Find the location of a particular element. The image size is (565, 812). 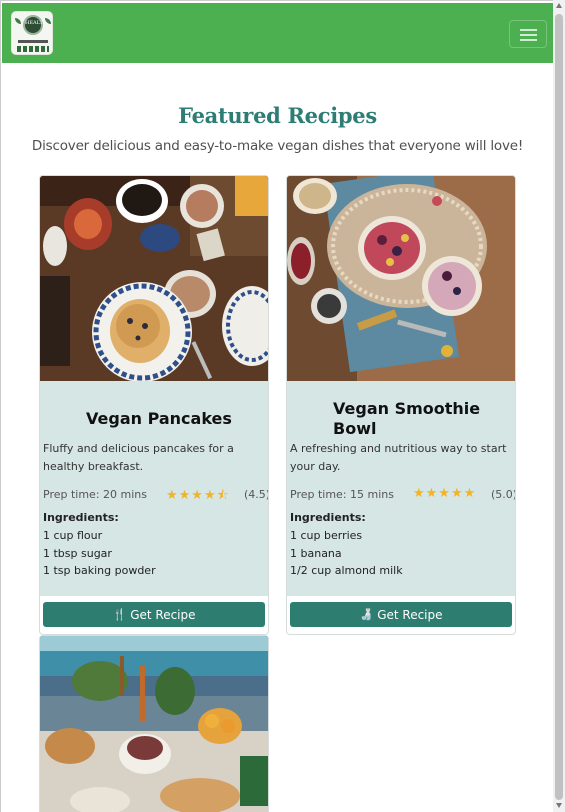

ingredient-item: 1 tsp baking powder is located at coordinates (99, 570).